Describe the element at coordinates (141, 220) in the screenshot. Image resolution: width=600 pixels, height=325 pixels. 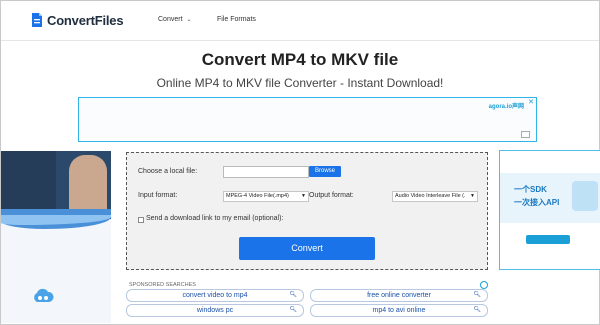
I see `email-checkbox` at that location.